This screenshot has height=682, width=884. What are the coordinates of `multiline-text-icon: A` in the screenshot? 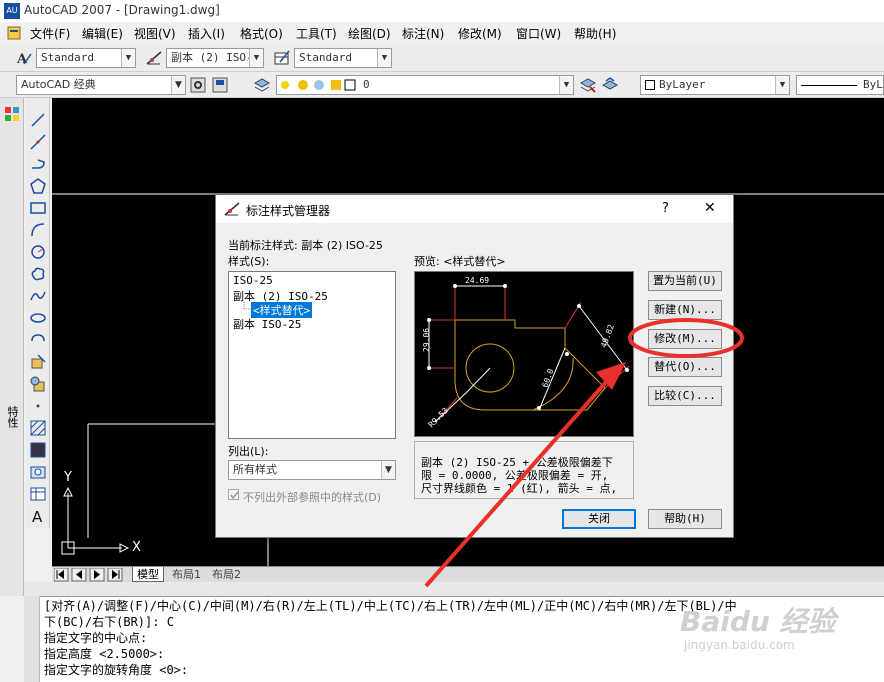 It's located at (38, 516).